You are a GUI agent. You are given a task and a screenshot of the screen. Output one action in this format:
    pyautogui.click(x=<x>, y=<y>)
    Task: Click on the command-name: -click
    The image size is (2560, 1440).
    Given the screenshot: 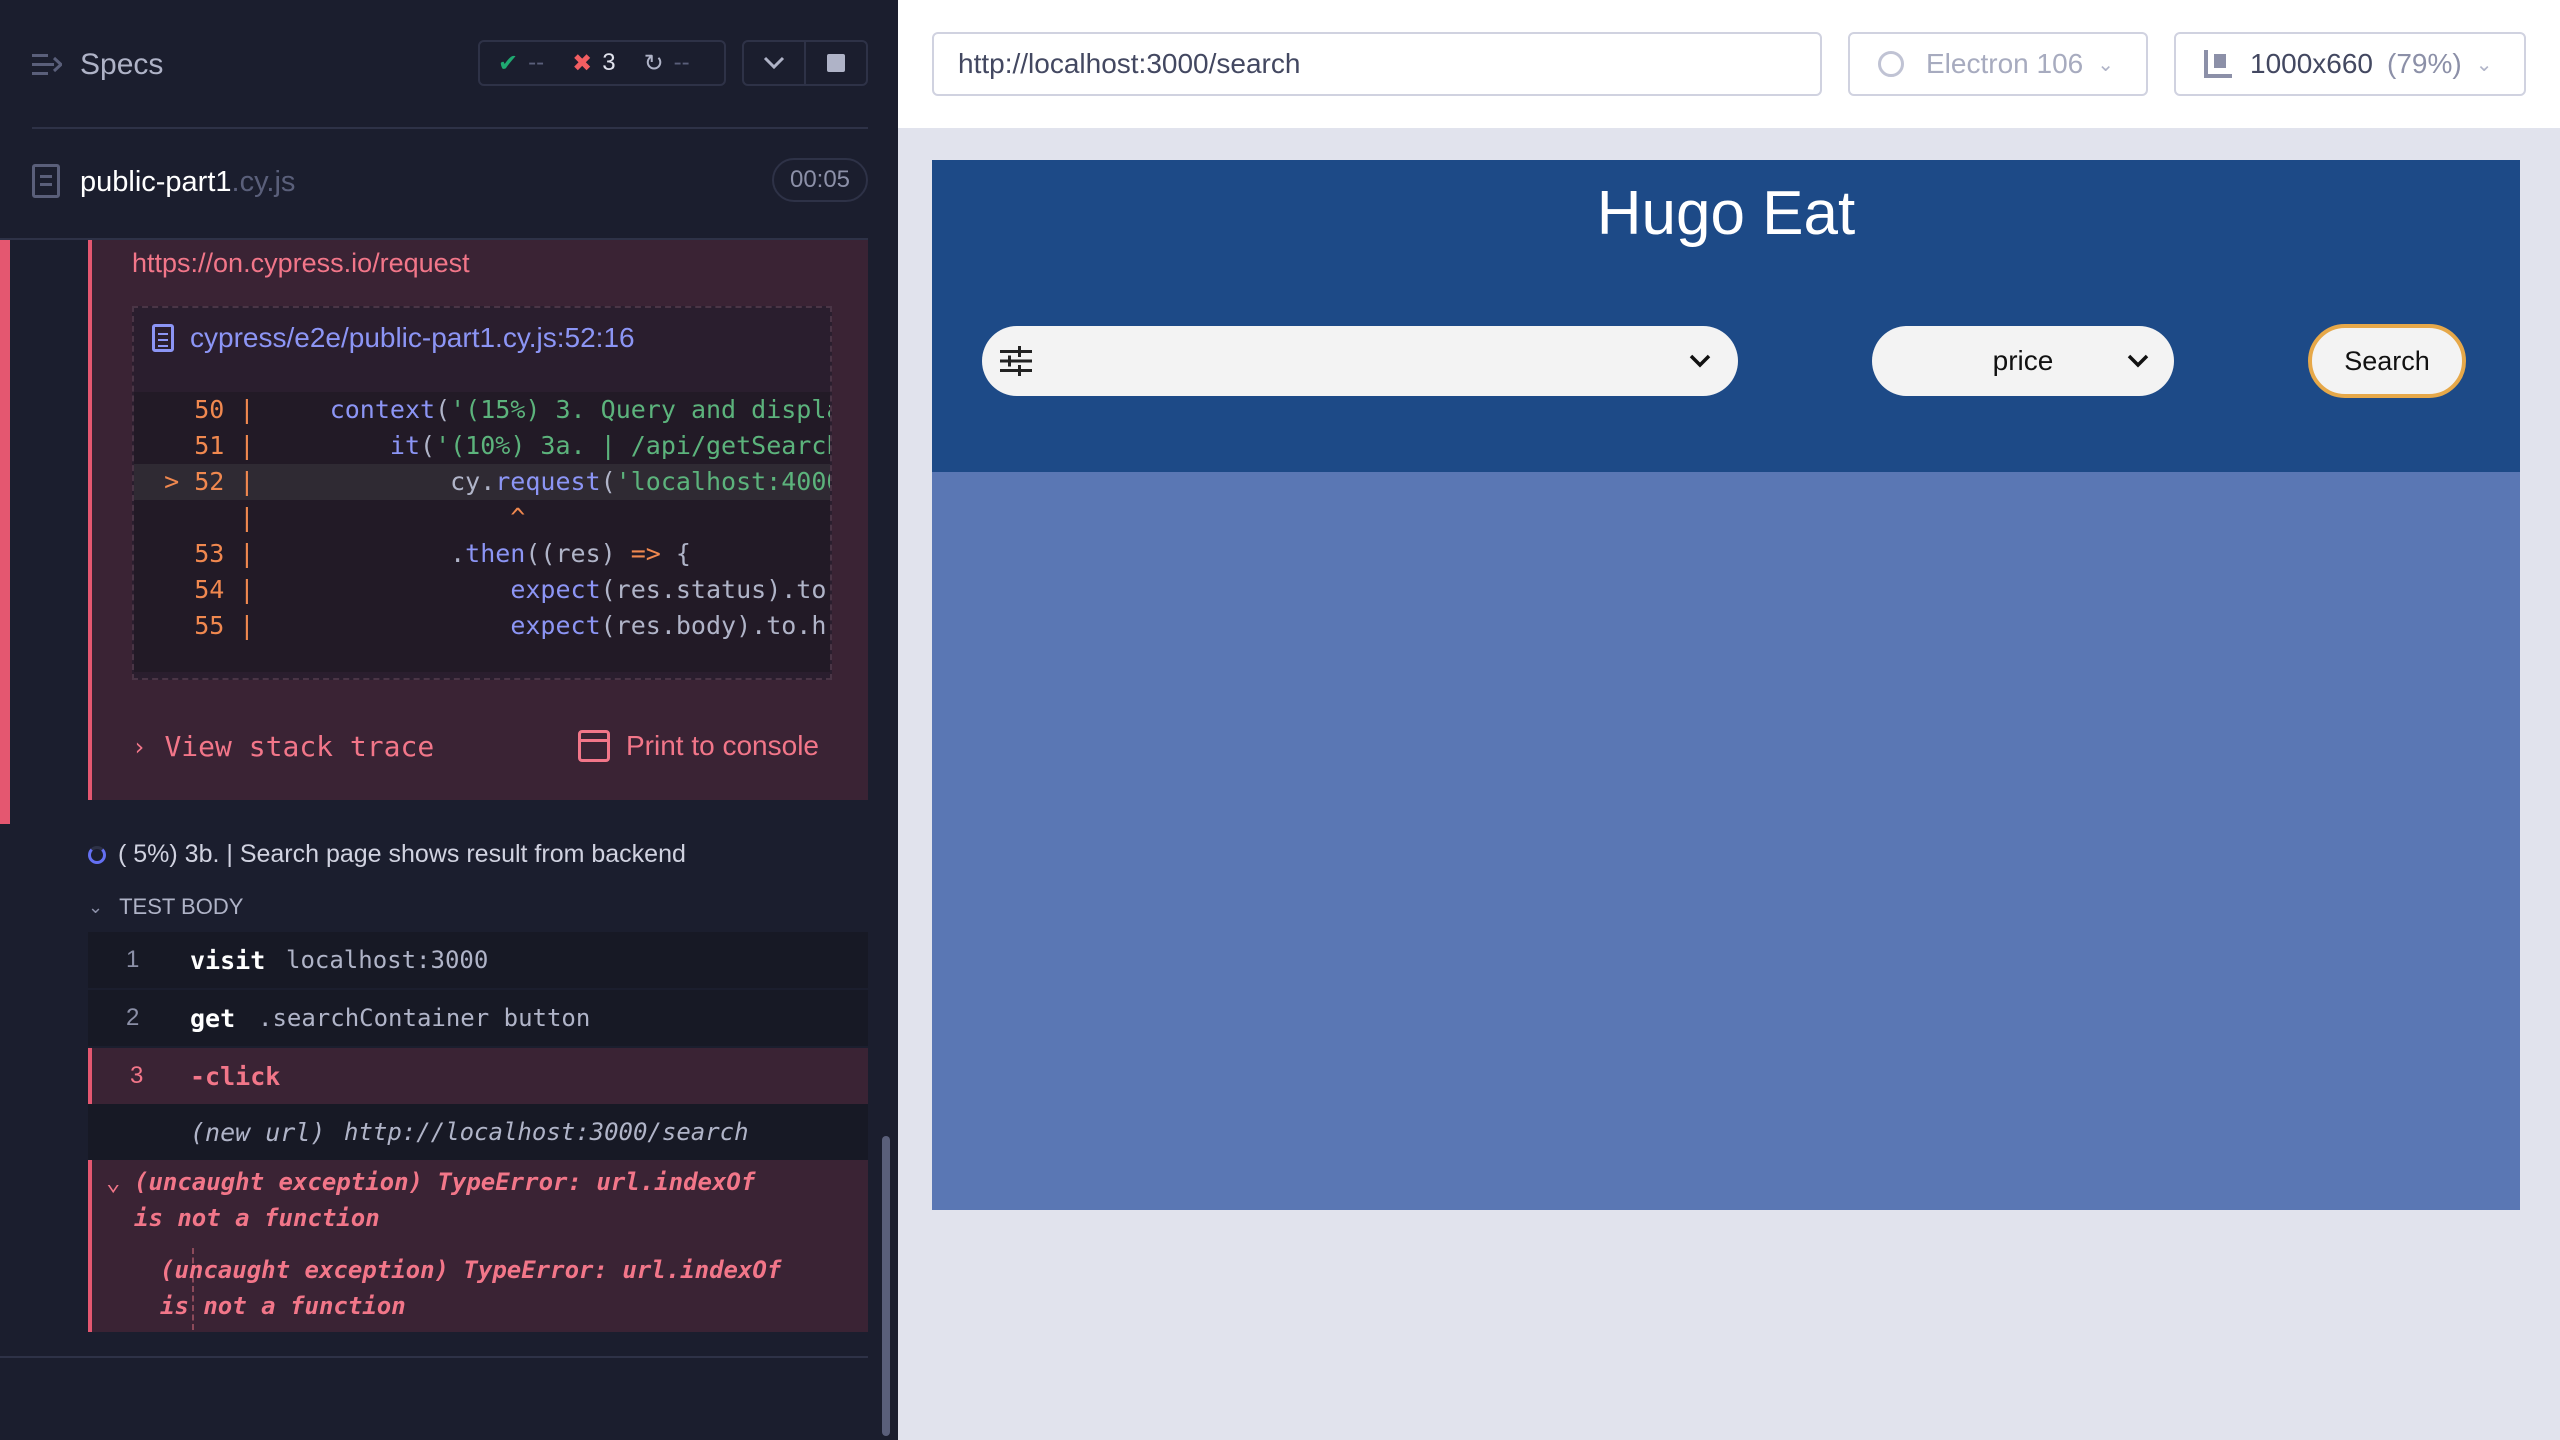 What is the action you would take?
    pyautogui.click(x=235, y=1076)
    